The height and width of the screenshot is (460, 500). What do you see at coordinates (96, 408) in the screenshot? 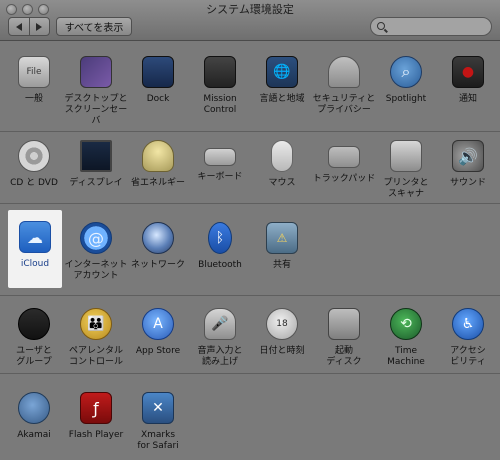
I see `flash-player-icon: ƒ` at bounding box center [96, 408].